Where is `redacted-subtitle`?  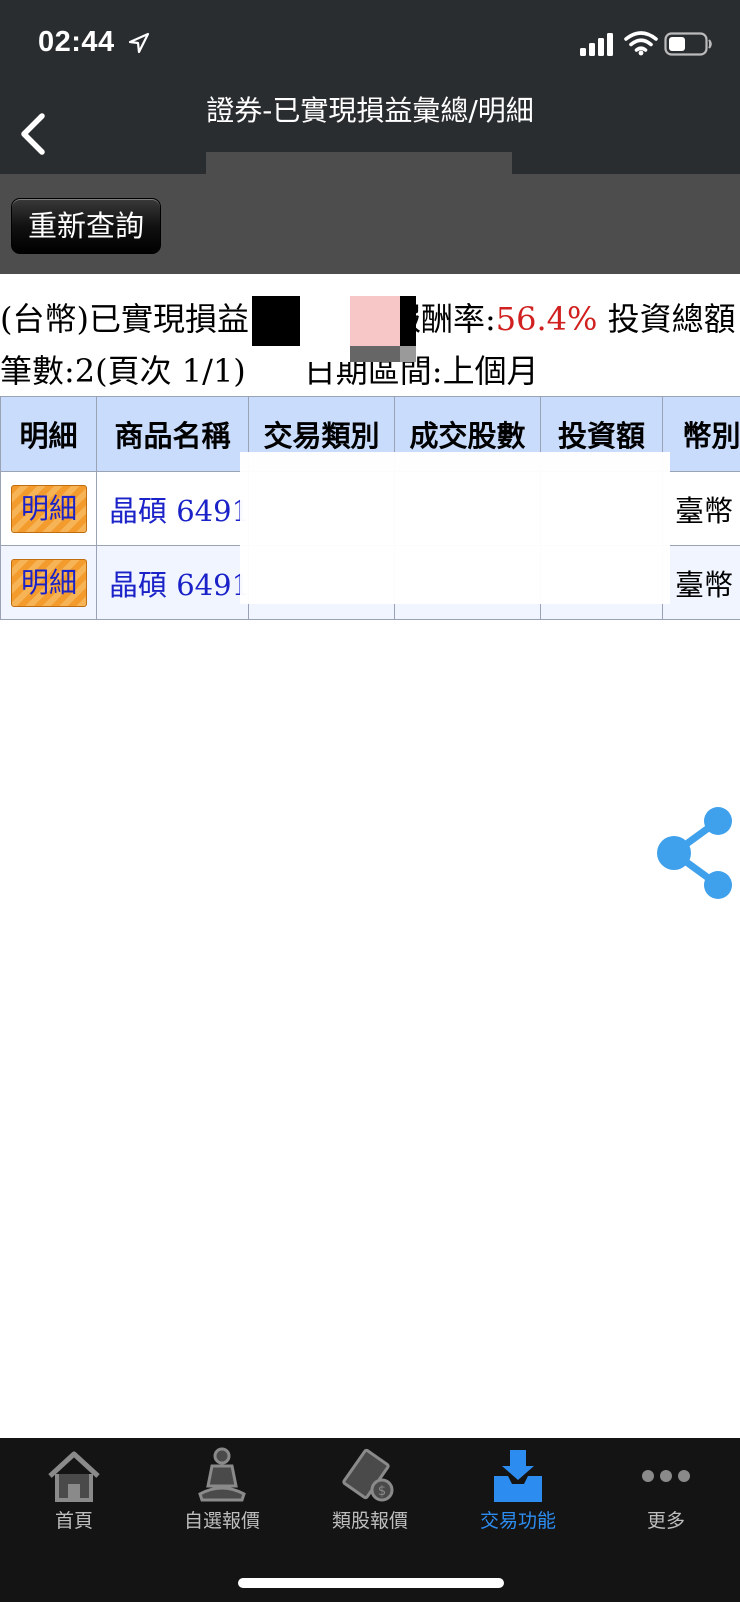 redacted-subtitle is located at coordinates (359, 163).